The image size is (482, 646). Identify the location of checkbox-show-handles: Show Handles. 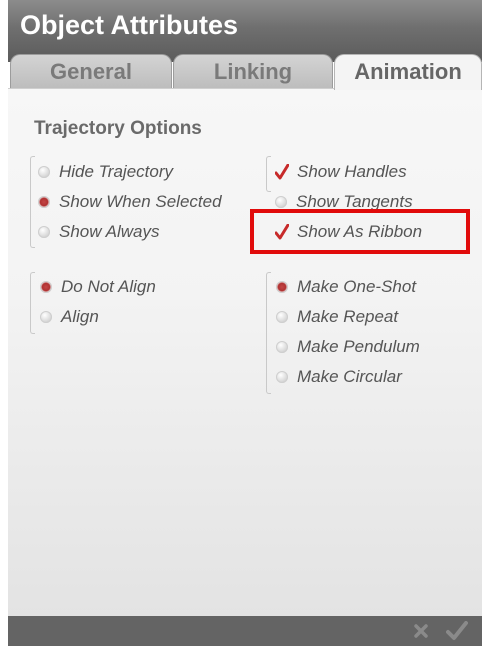
(341, 172).